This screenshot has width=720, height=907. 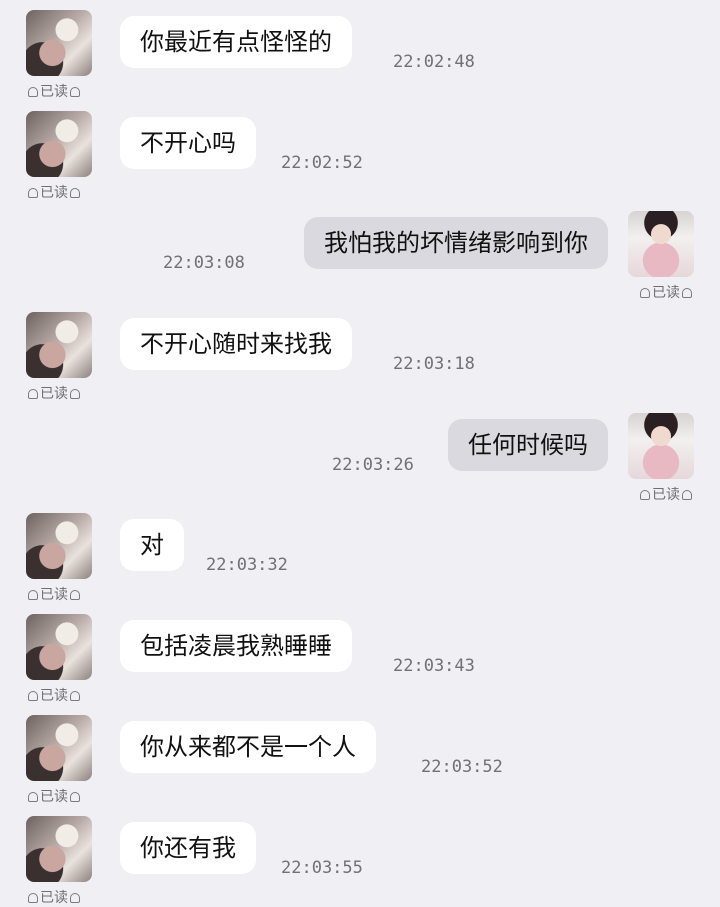 I want to click on message-row: 已读 任何时候吗 22:03:26, so click(x=360, y=455).